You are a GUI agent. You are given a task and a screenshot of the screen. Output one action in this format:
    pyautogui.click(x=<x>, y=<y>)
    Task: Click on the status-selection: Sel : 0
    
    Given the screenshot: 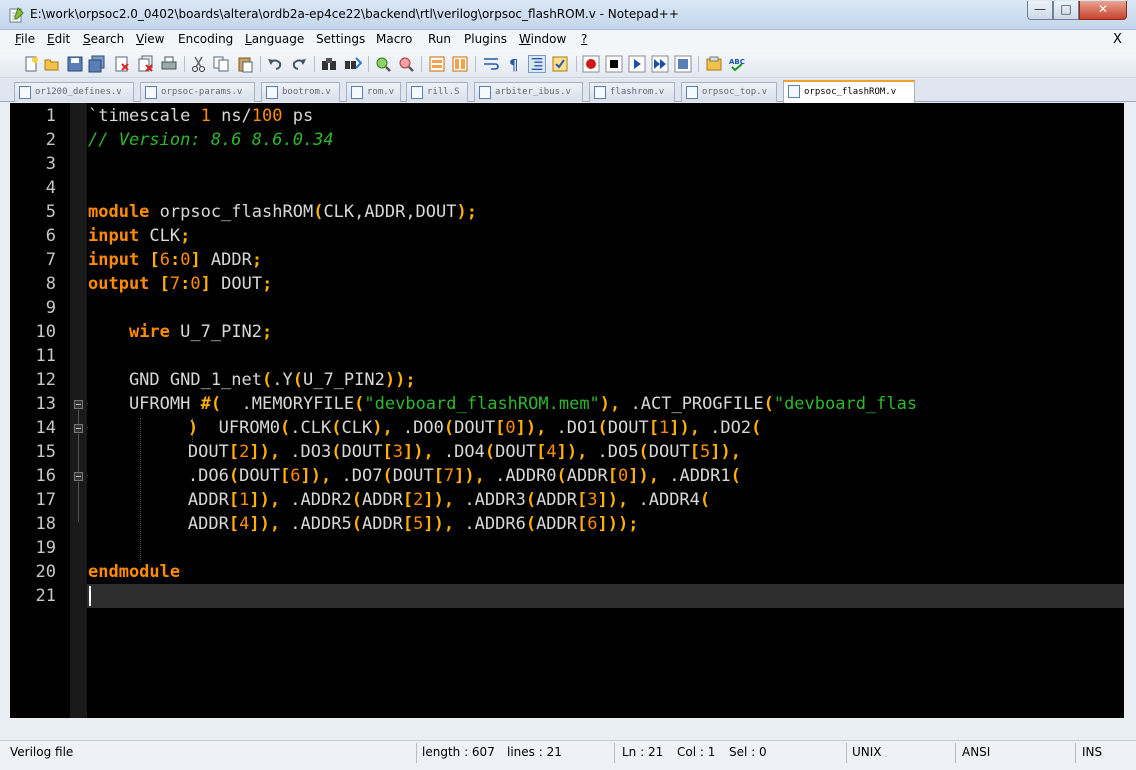 What is the action you would take?
    pyautogui.click(x=748, y=752)
    